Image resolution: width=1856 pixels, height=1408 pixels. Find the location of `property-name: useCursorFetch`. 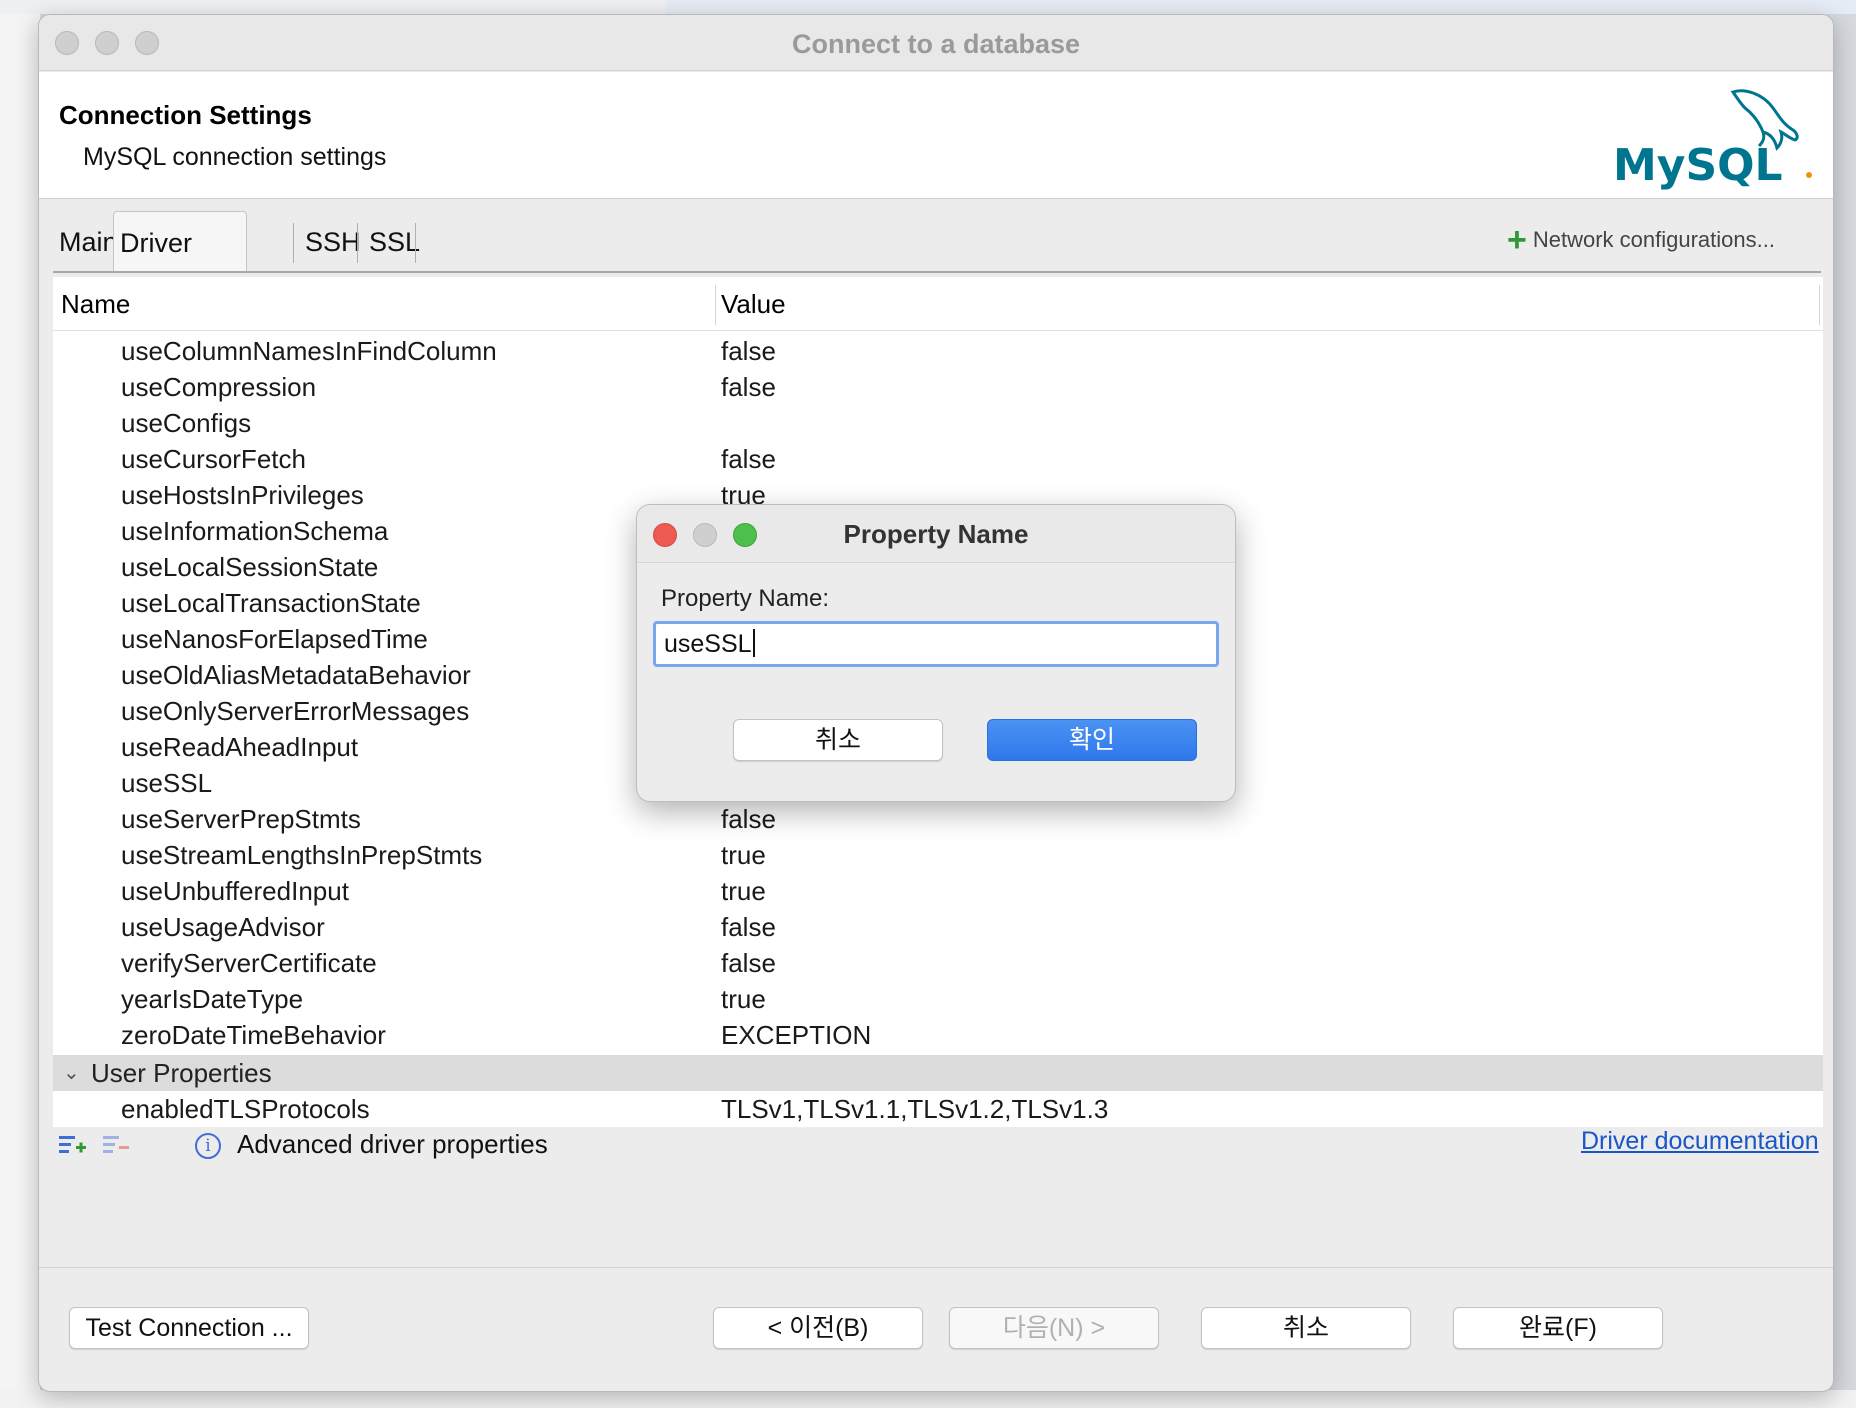

property-name: useCursorFetch is located at coordinates (213, 459).